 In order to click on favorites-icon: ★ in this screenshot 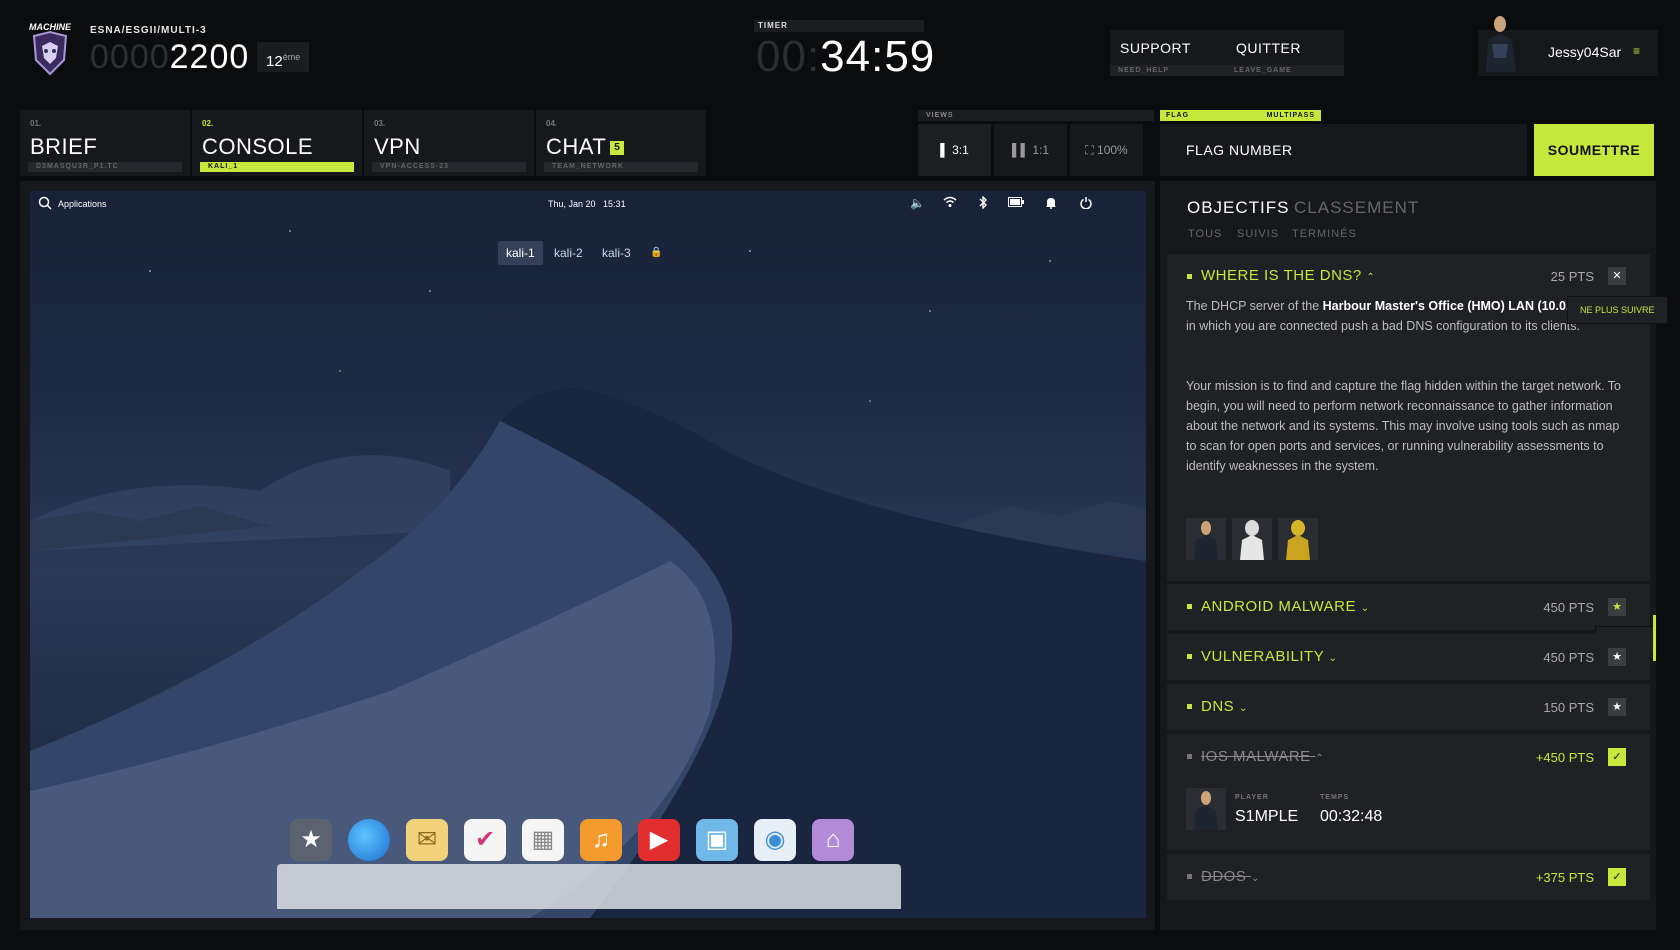, I will do `click(311, 840)`.